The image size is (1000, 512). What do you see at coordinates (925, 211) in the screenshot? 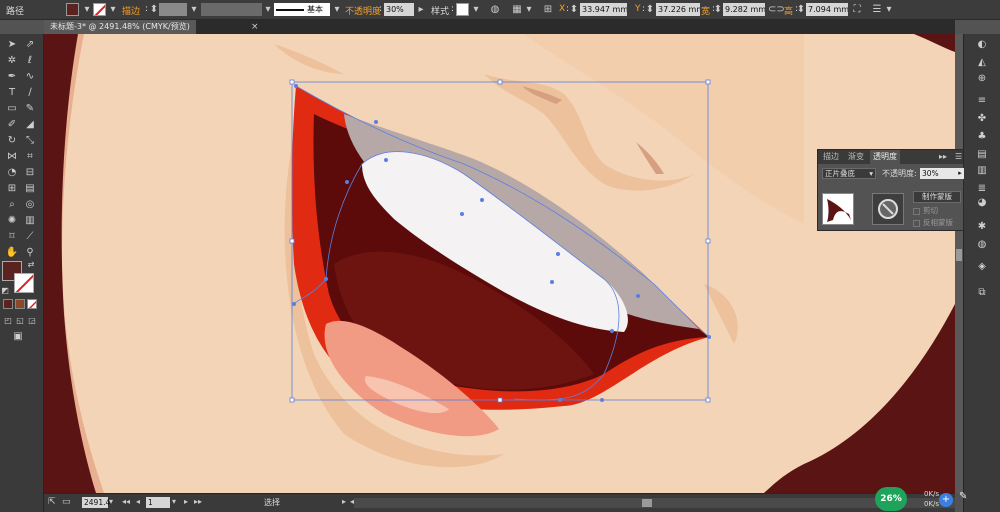
I see `clip-checkbox-row: 剪切` at bounding box center [925, 211].